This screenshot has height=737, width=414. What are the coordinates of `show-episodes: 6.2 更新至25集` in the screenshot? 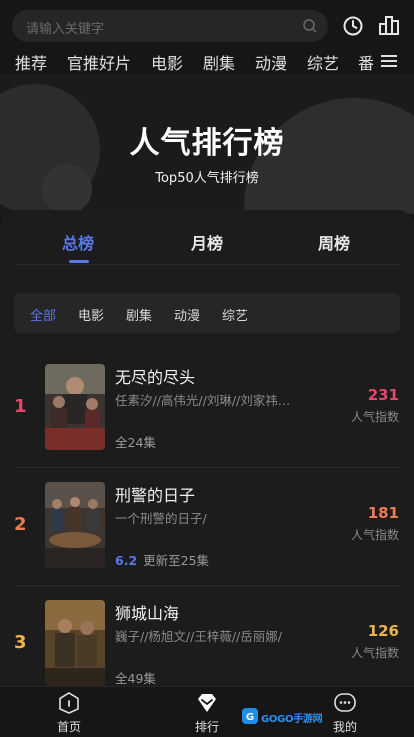 It's located at (162, 559).